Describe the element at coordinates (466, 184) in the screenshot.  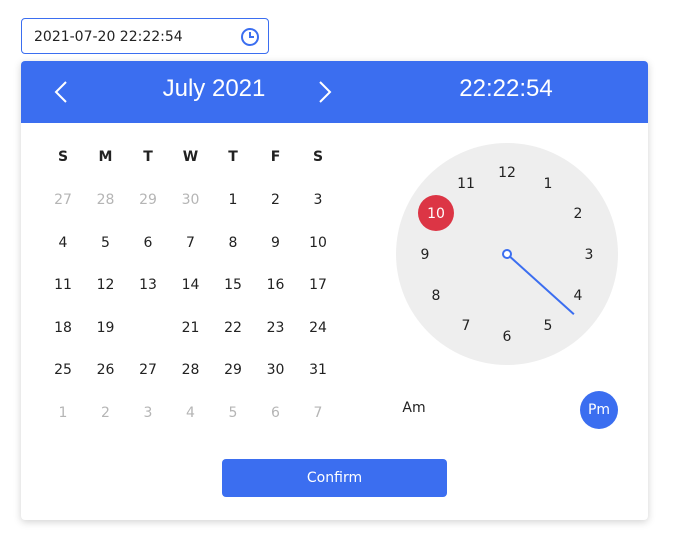
I see `clock-hour-number: 11` at that location.